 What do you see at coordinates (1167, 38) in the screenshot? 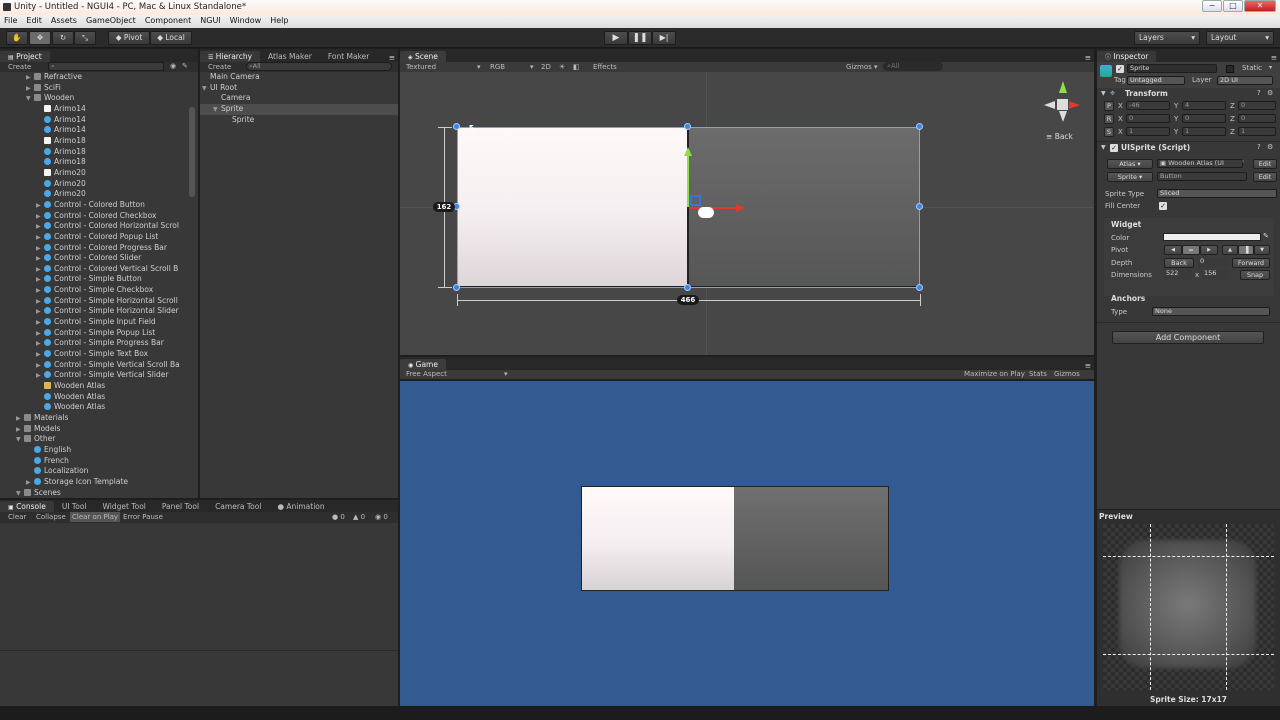
I see `layers-dropdown: Layers ▾` at bounding box center [1167, 38].